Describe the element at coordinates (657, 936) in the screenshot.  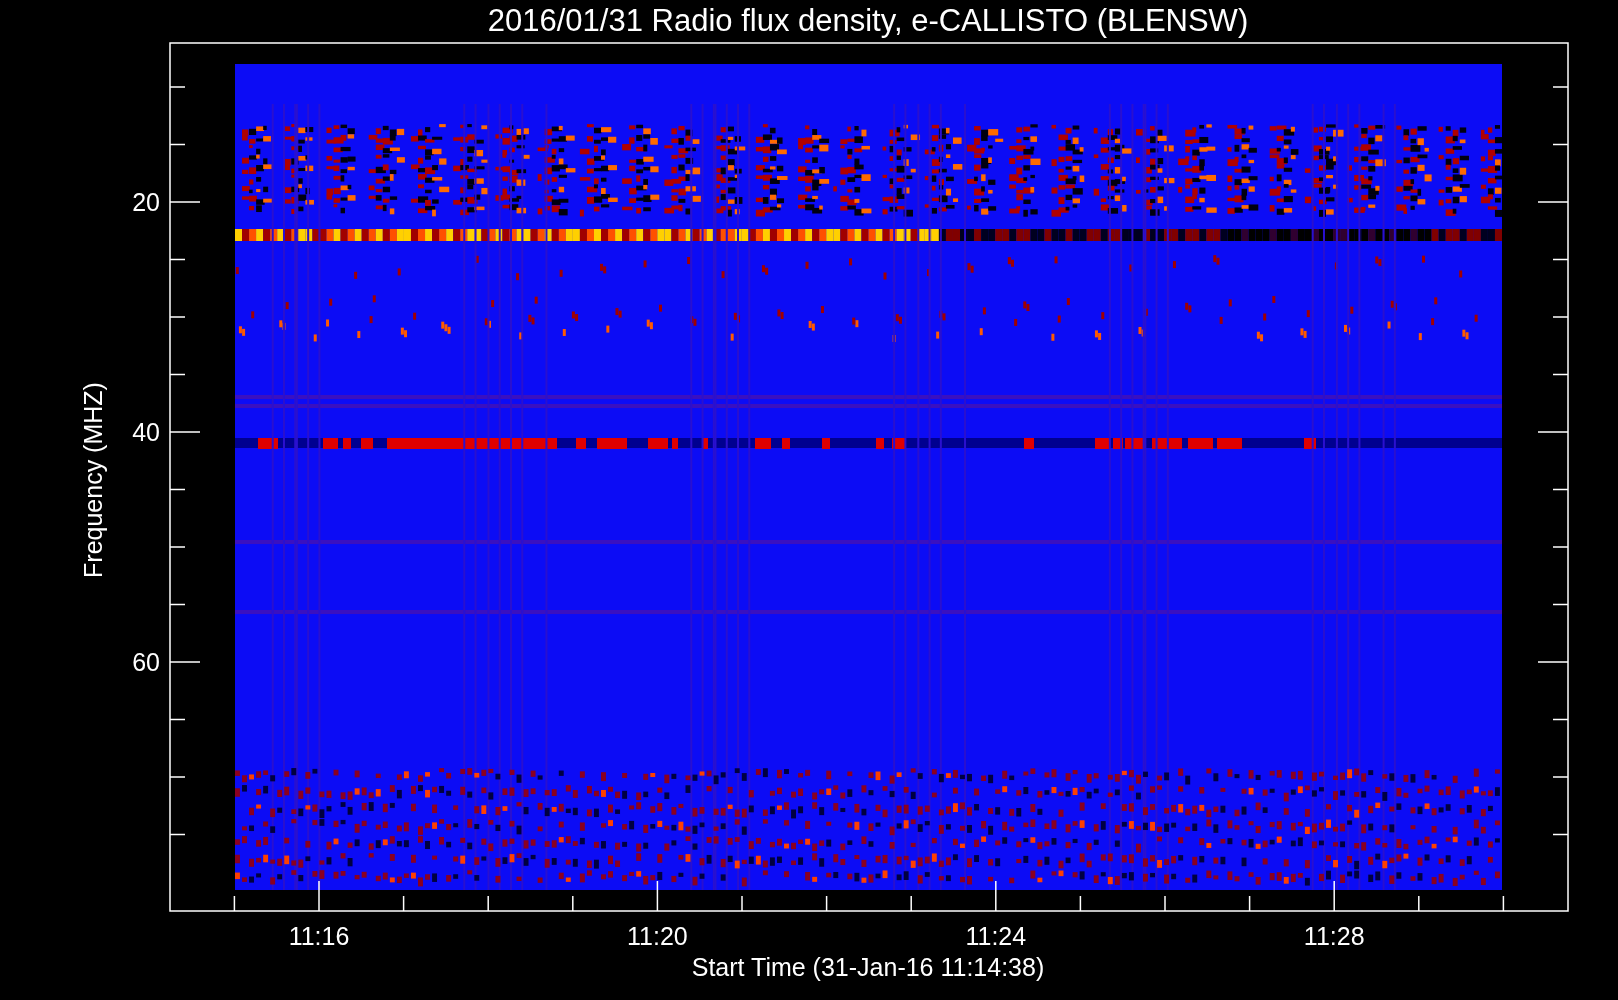
I see `x-tick-label: 11:20` at that location.